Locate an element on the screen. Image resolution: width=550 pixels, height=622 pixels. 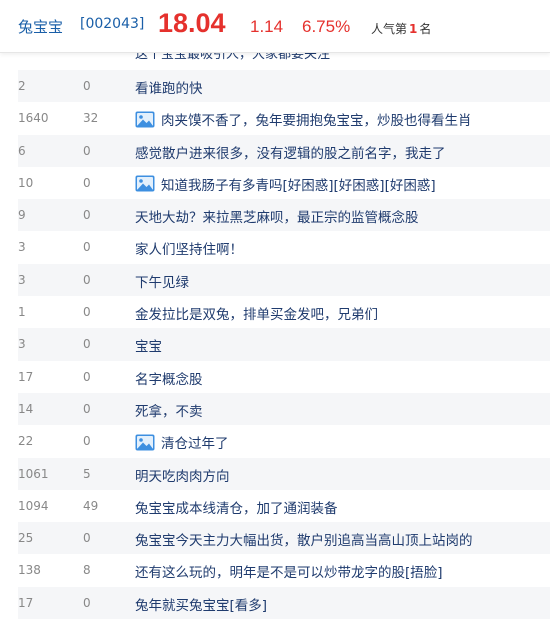
post-row: 10 0 知道我肠子有多青吗[好困惑][好困惑][好困惑] is located at coordinates (284, 183).